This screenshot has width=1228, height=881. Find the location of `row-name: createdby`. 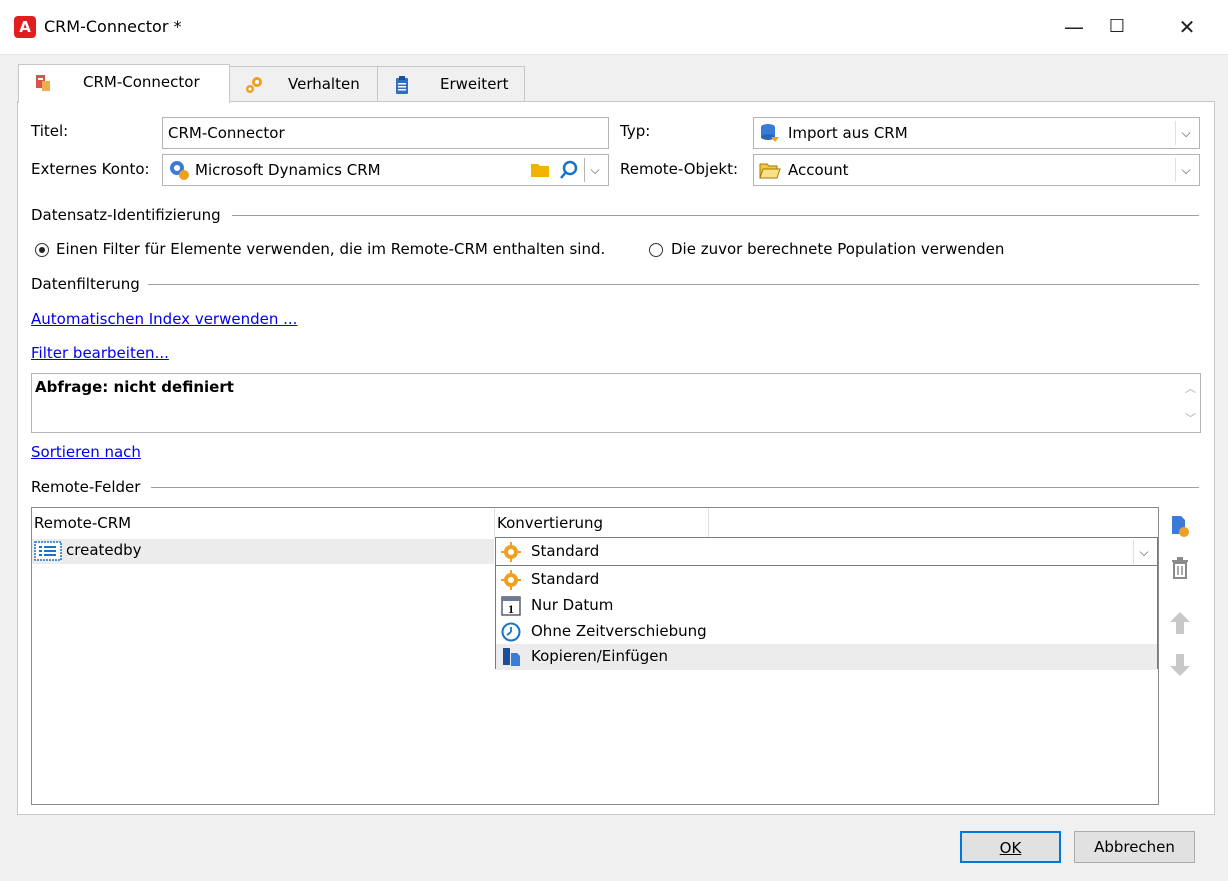

row-name: createdby is located at coordinates (104, 550).